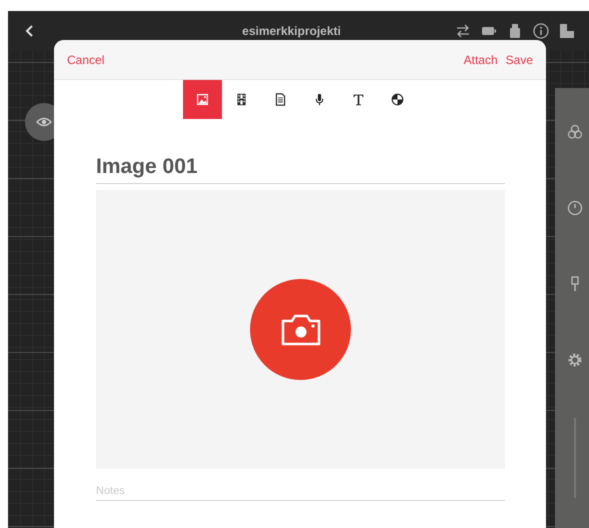 Image resolution: width=589 pixels, height=528 pixels. I want to click on cancel-button: Cancel, so click(85, 59).